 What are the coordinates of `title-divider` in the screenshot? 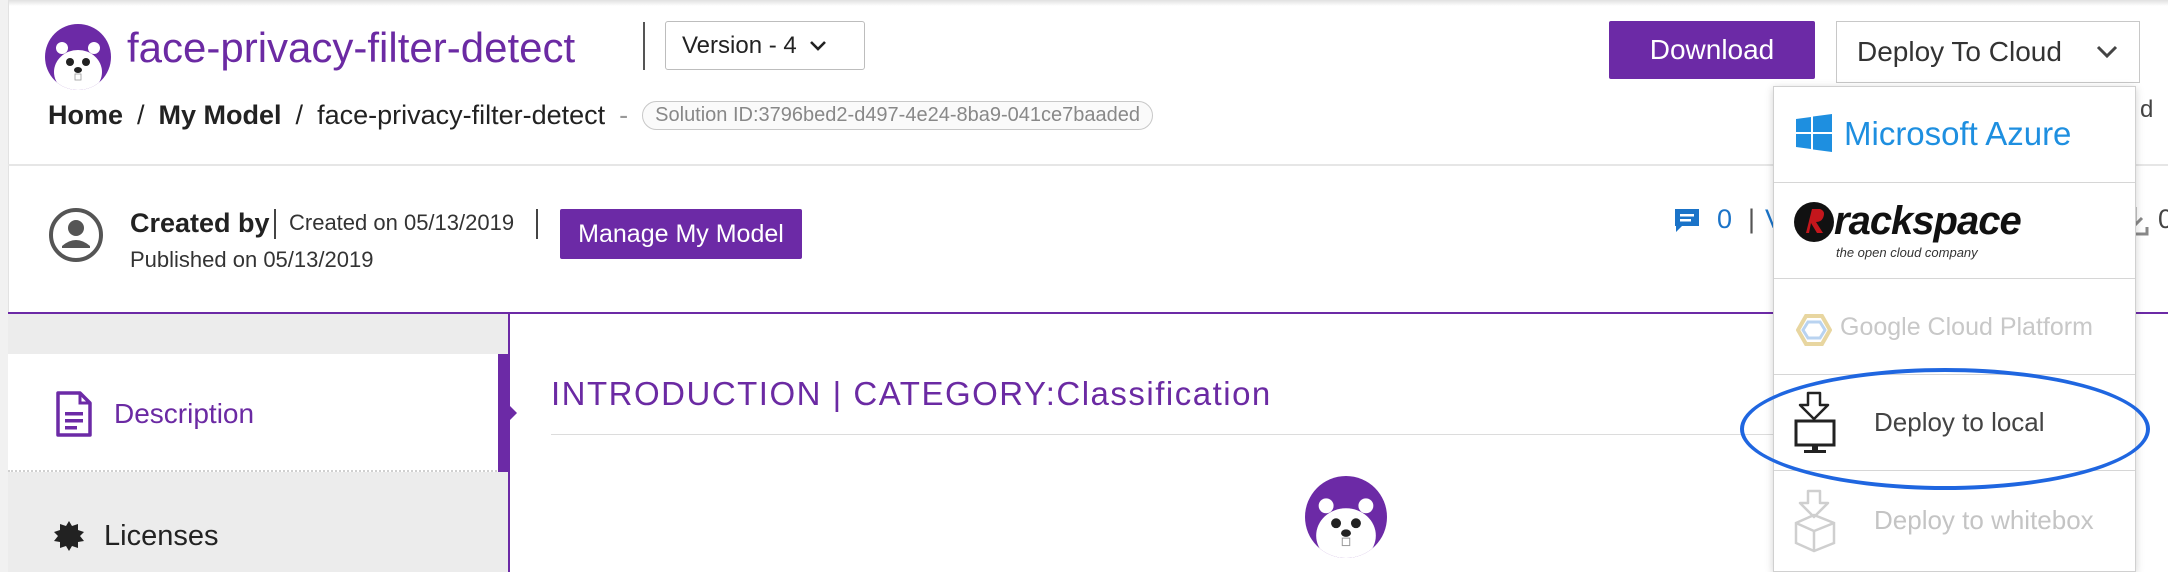 It's located at (644, 46).